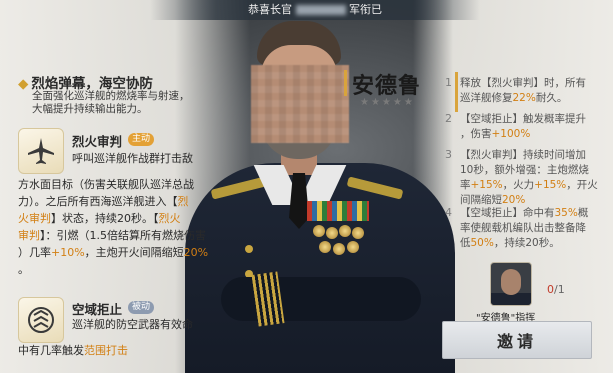 The height and width of the screenshot is (373, 613). I want to click on commander-token-avatar, so click(511, 284).